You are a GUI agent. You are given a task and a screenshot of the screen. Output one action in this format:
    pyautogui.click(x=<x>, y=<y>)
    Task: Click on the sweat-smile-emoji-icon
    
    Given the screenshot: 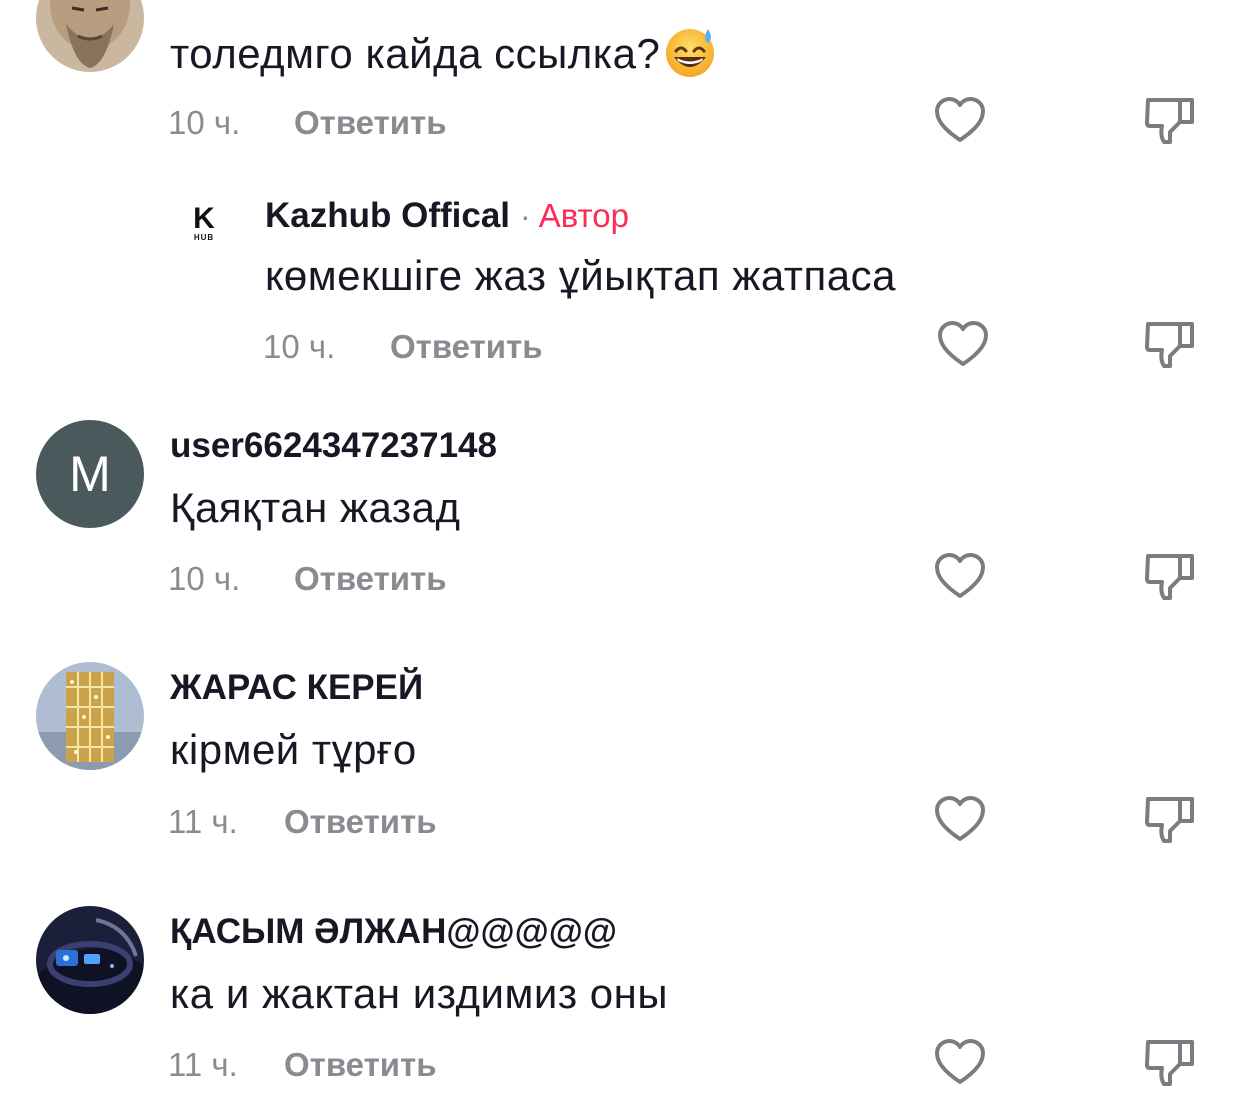 What is the action you would take?
    pyautogui.click(x=690, y=52)
    